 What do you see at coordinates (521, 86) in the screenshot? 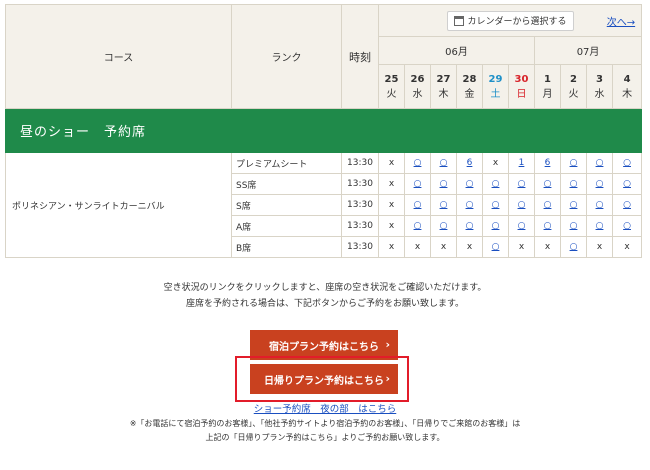
I see `day-header: 30 日` at bounding box center [521, 86].